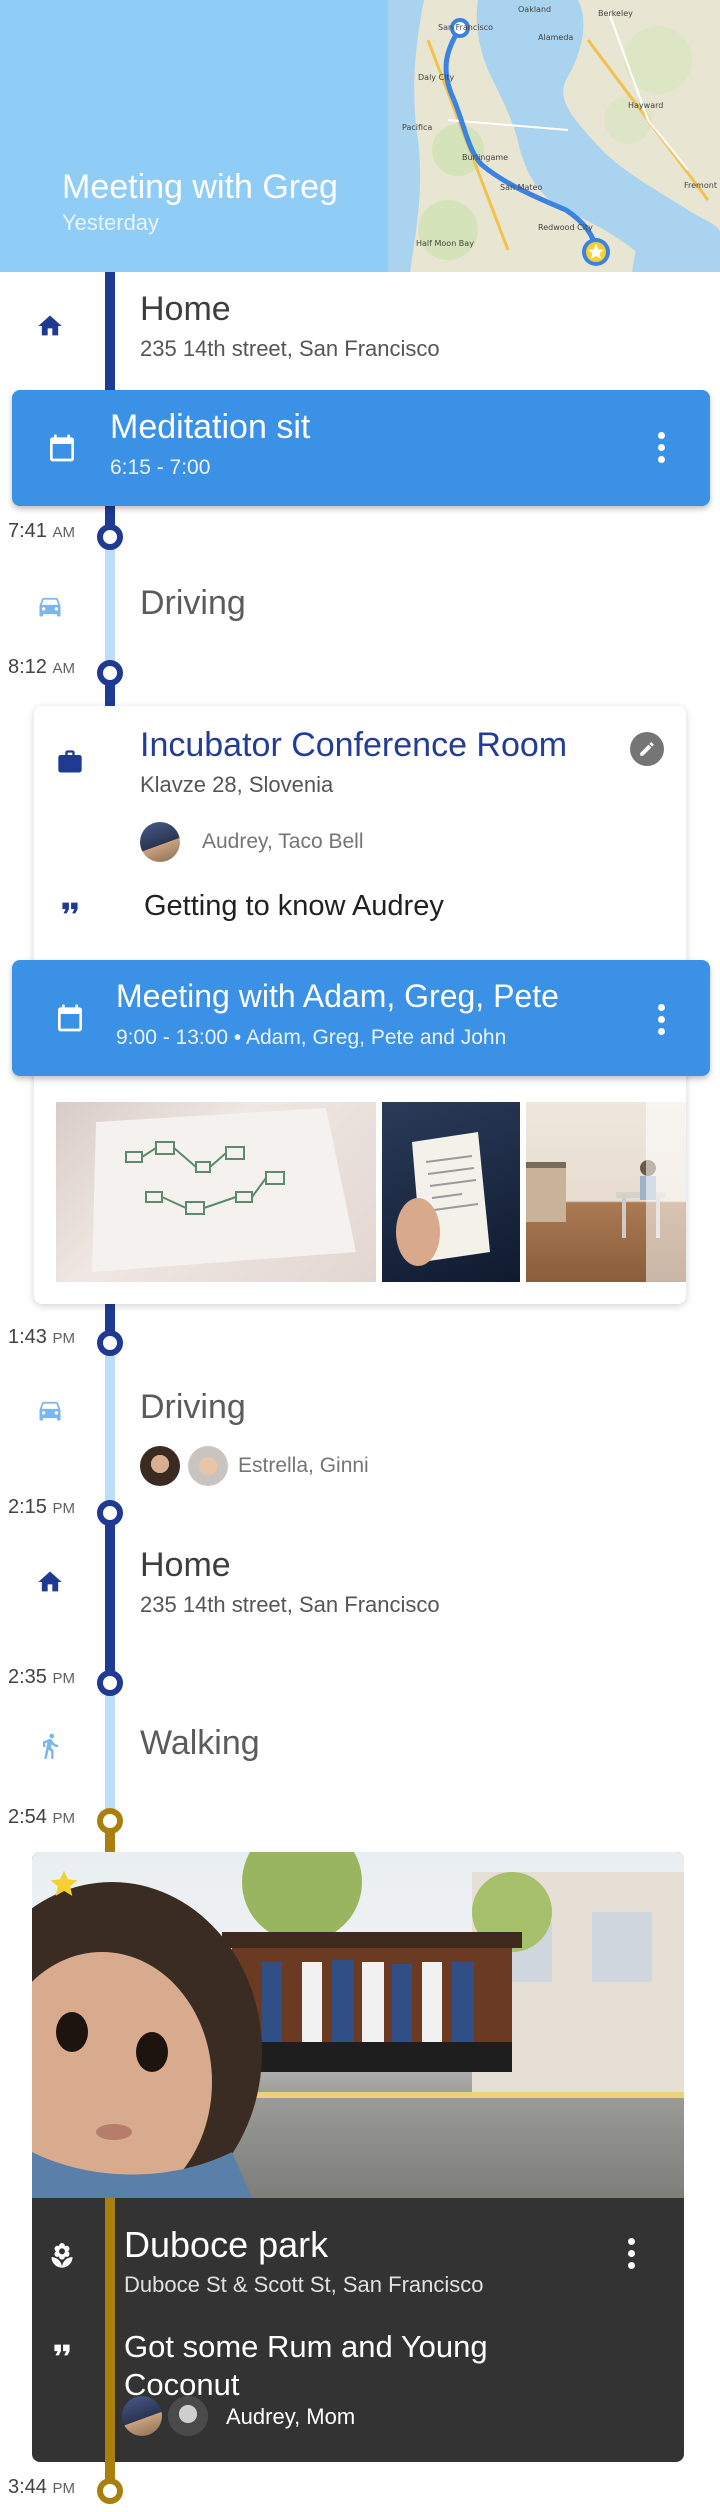 The width and height of the screenshot is (720, 2512). Describe the element at coordinates (41, 2487) in the screenshot. I see `timestamp: 3:44 PM` at that location.